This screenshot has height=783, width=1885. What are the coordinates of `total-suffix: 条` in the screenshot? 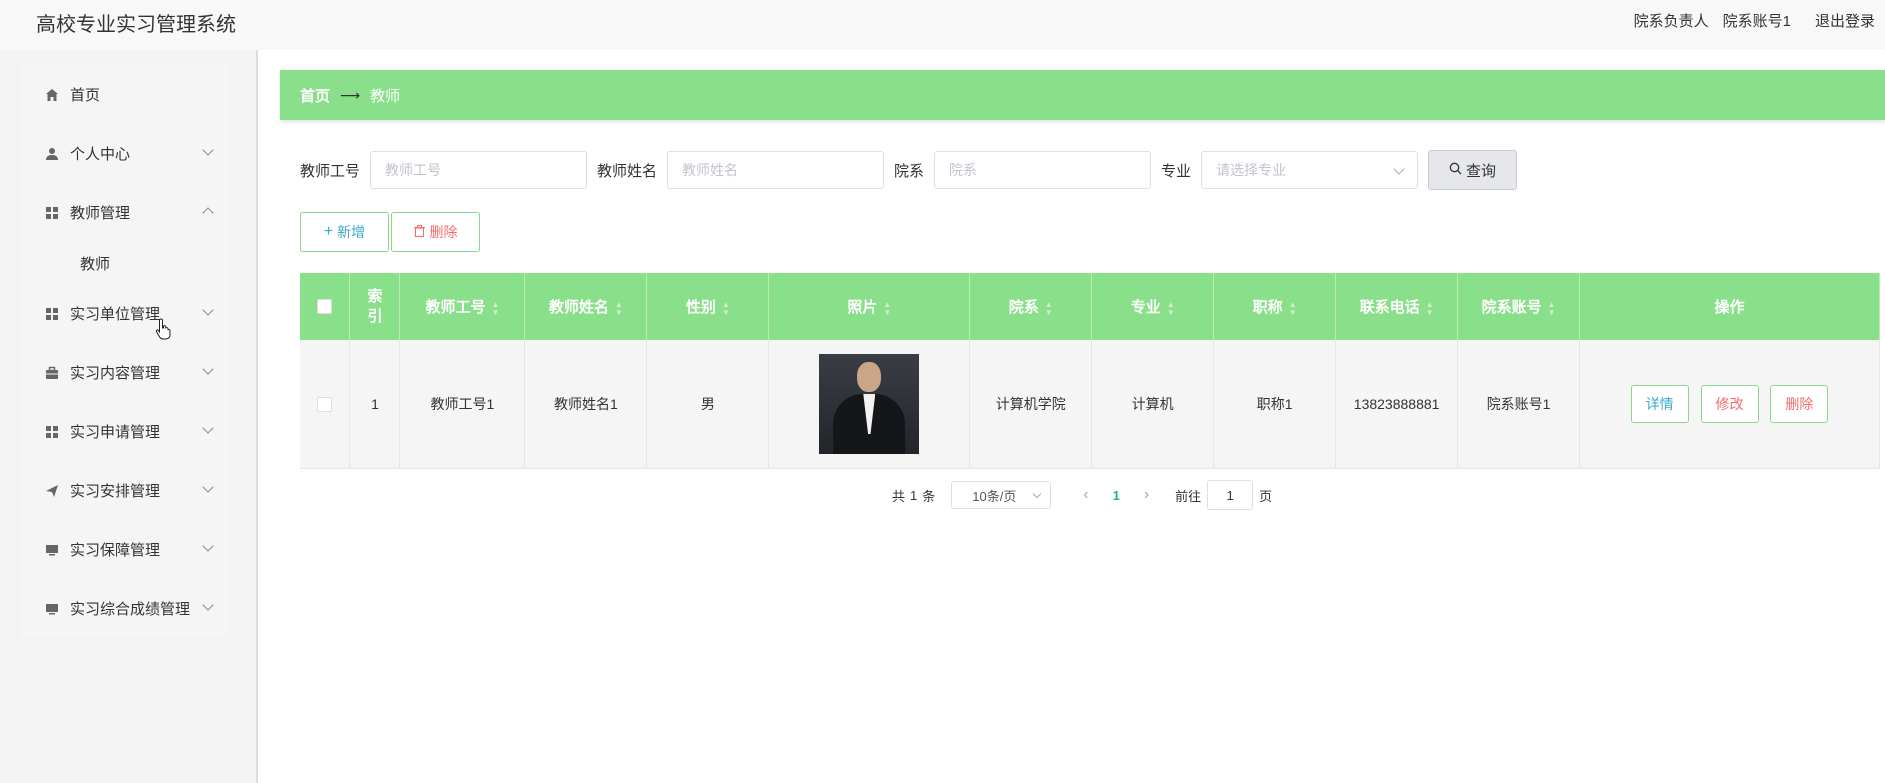 It's located at (929, 496).